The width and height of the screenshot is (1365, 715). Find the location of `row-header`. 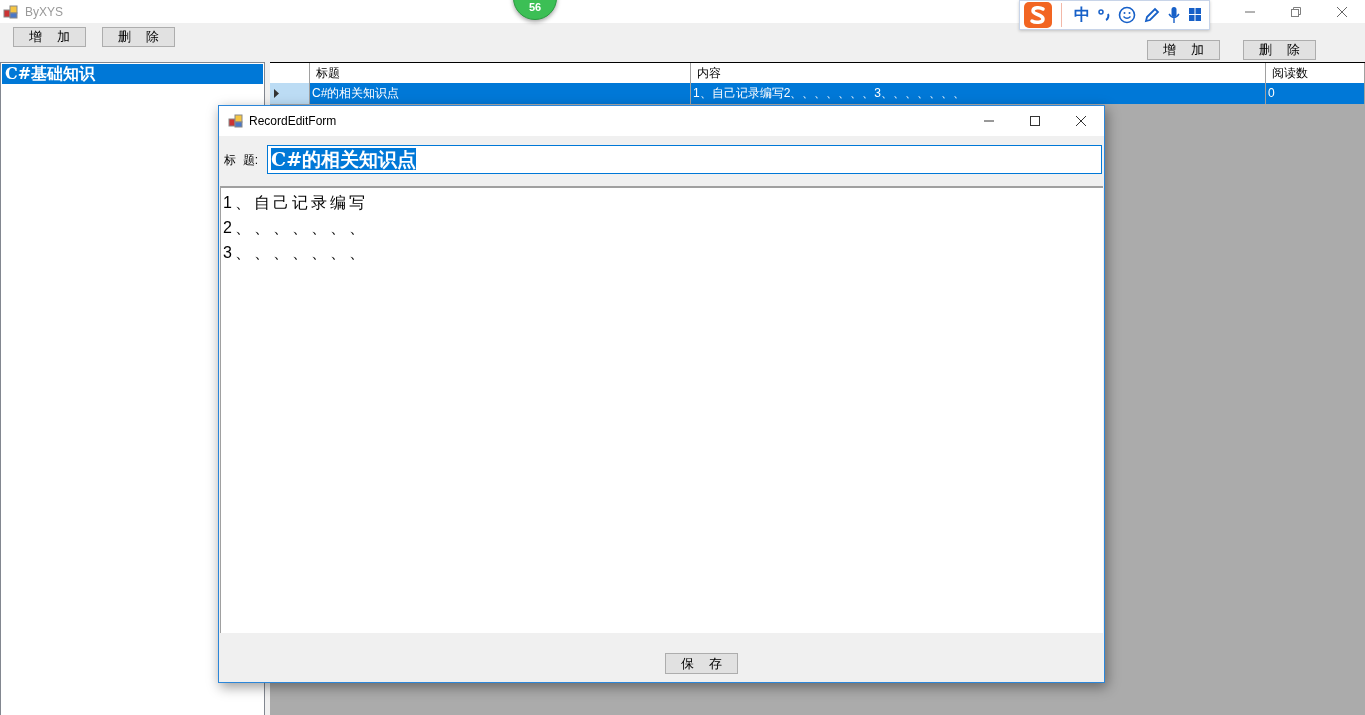

row-header is located at coordinates (290, 93).